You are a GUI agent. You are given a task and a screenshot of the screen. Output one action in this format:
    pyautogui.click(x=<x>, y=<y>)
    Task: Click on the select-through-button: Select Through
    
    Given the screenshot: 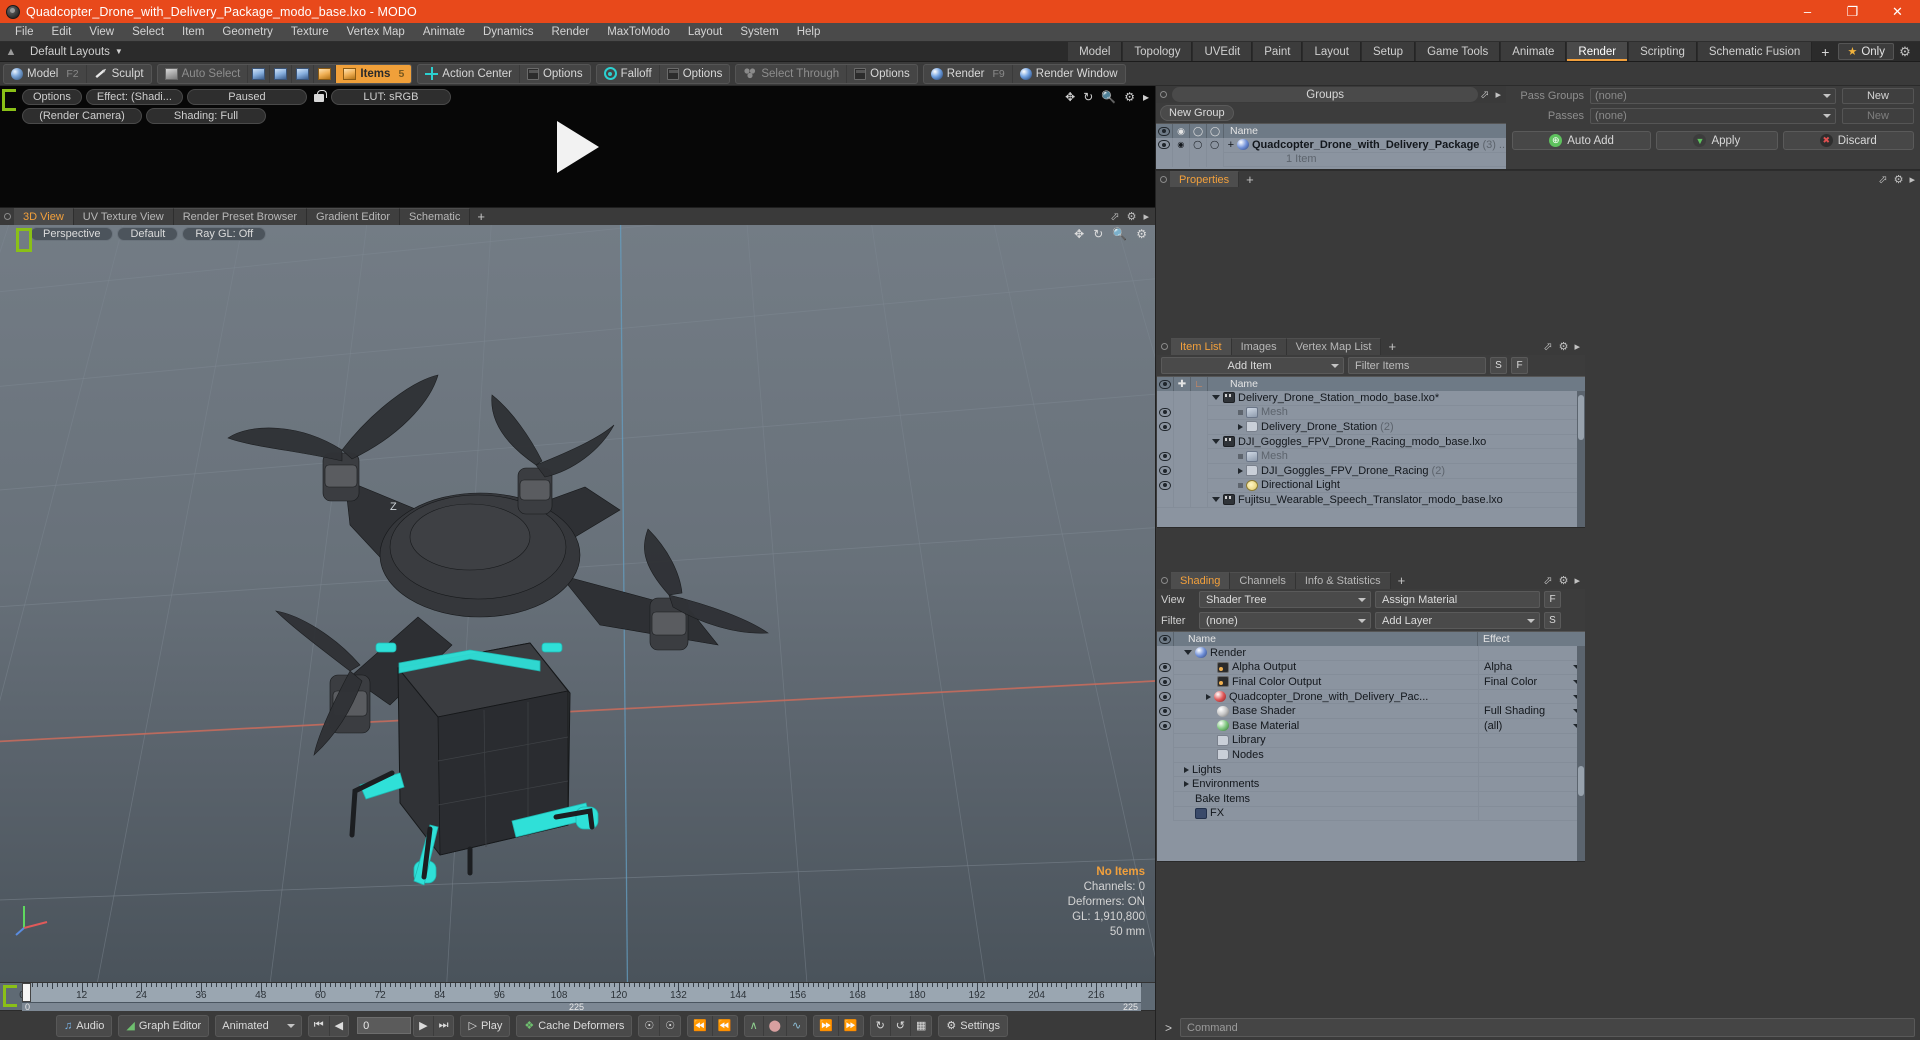 What is the action you would take?
    pyautogui.click(x=792, y=73)
    